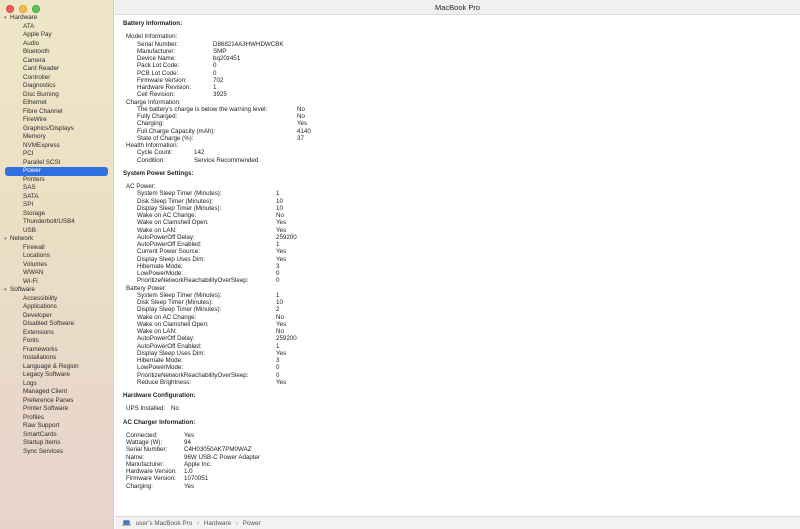 The height and width of the screenshot is (529, 800). What do you see at coordinates (57, 61) in the screenshot?
I see `sidebar-item-camera: Camera` at bounding box center [57, 61].